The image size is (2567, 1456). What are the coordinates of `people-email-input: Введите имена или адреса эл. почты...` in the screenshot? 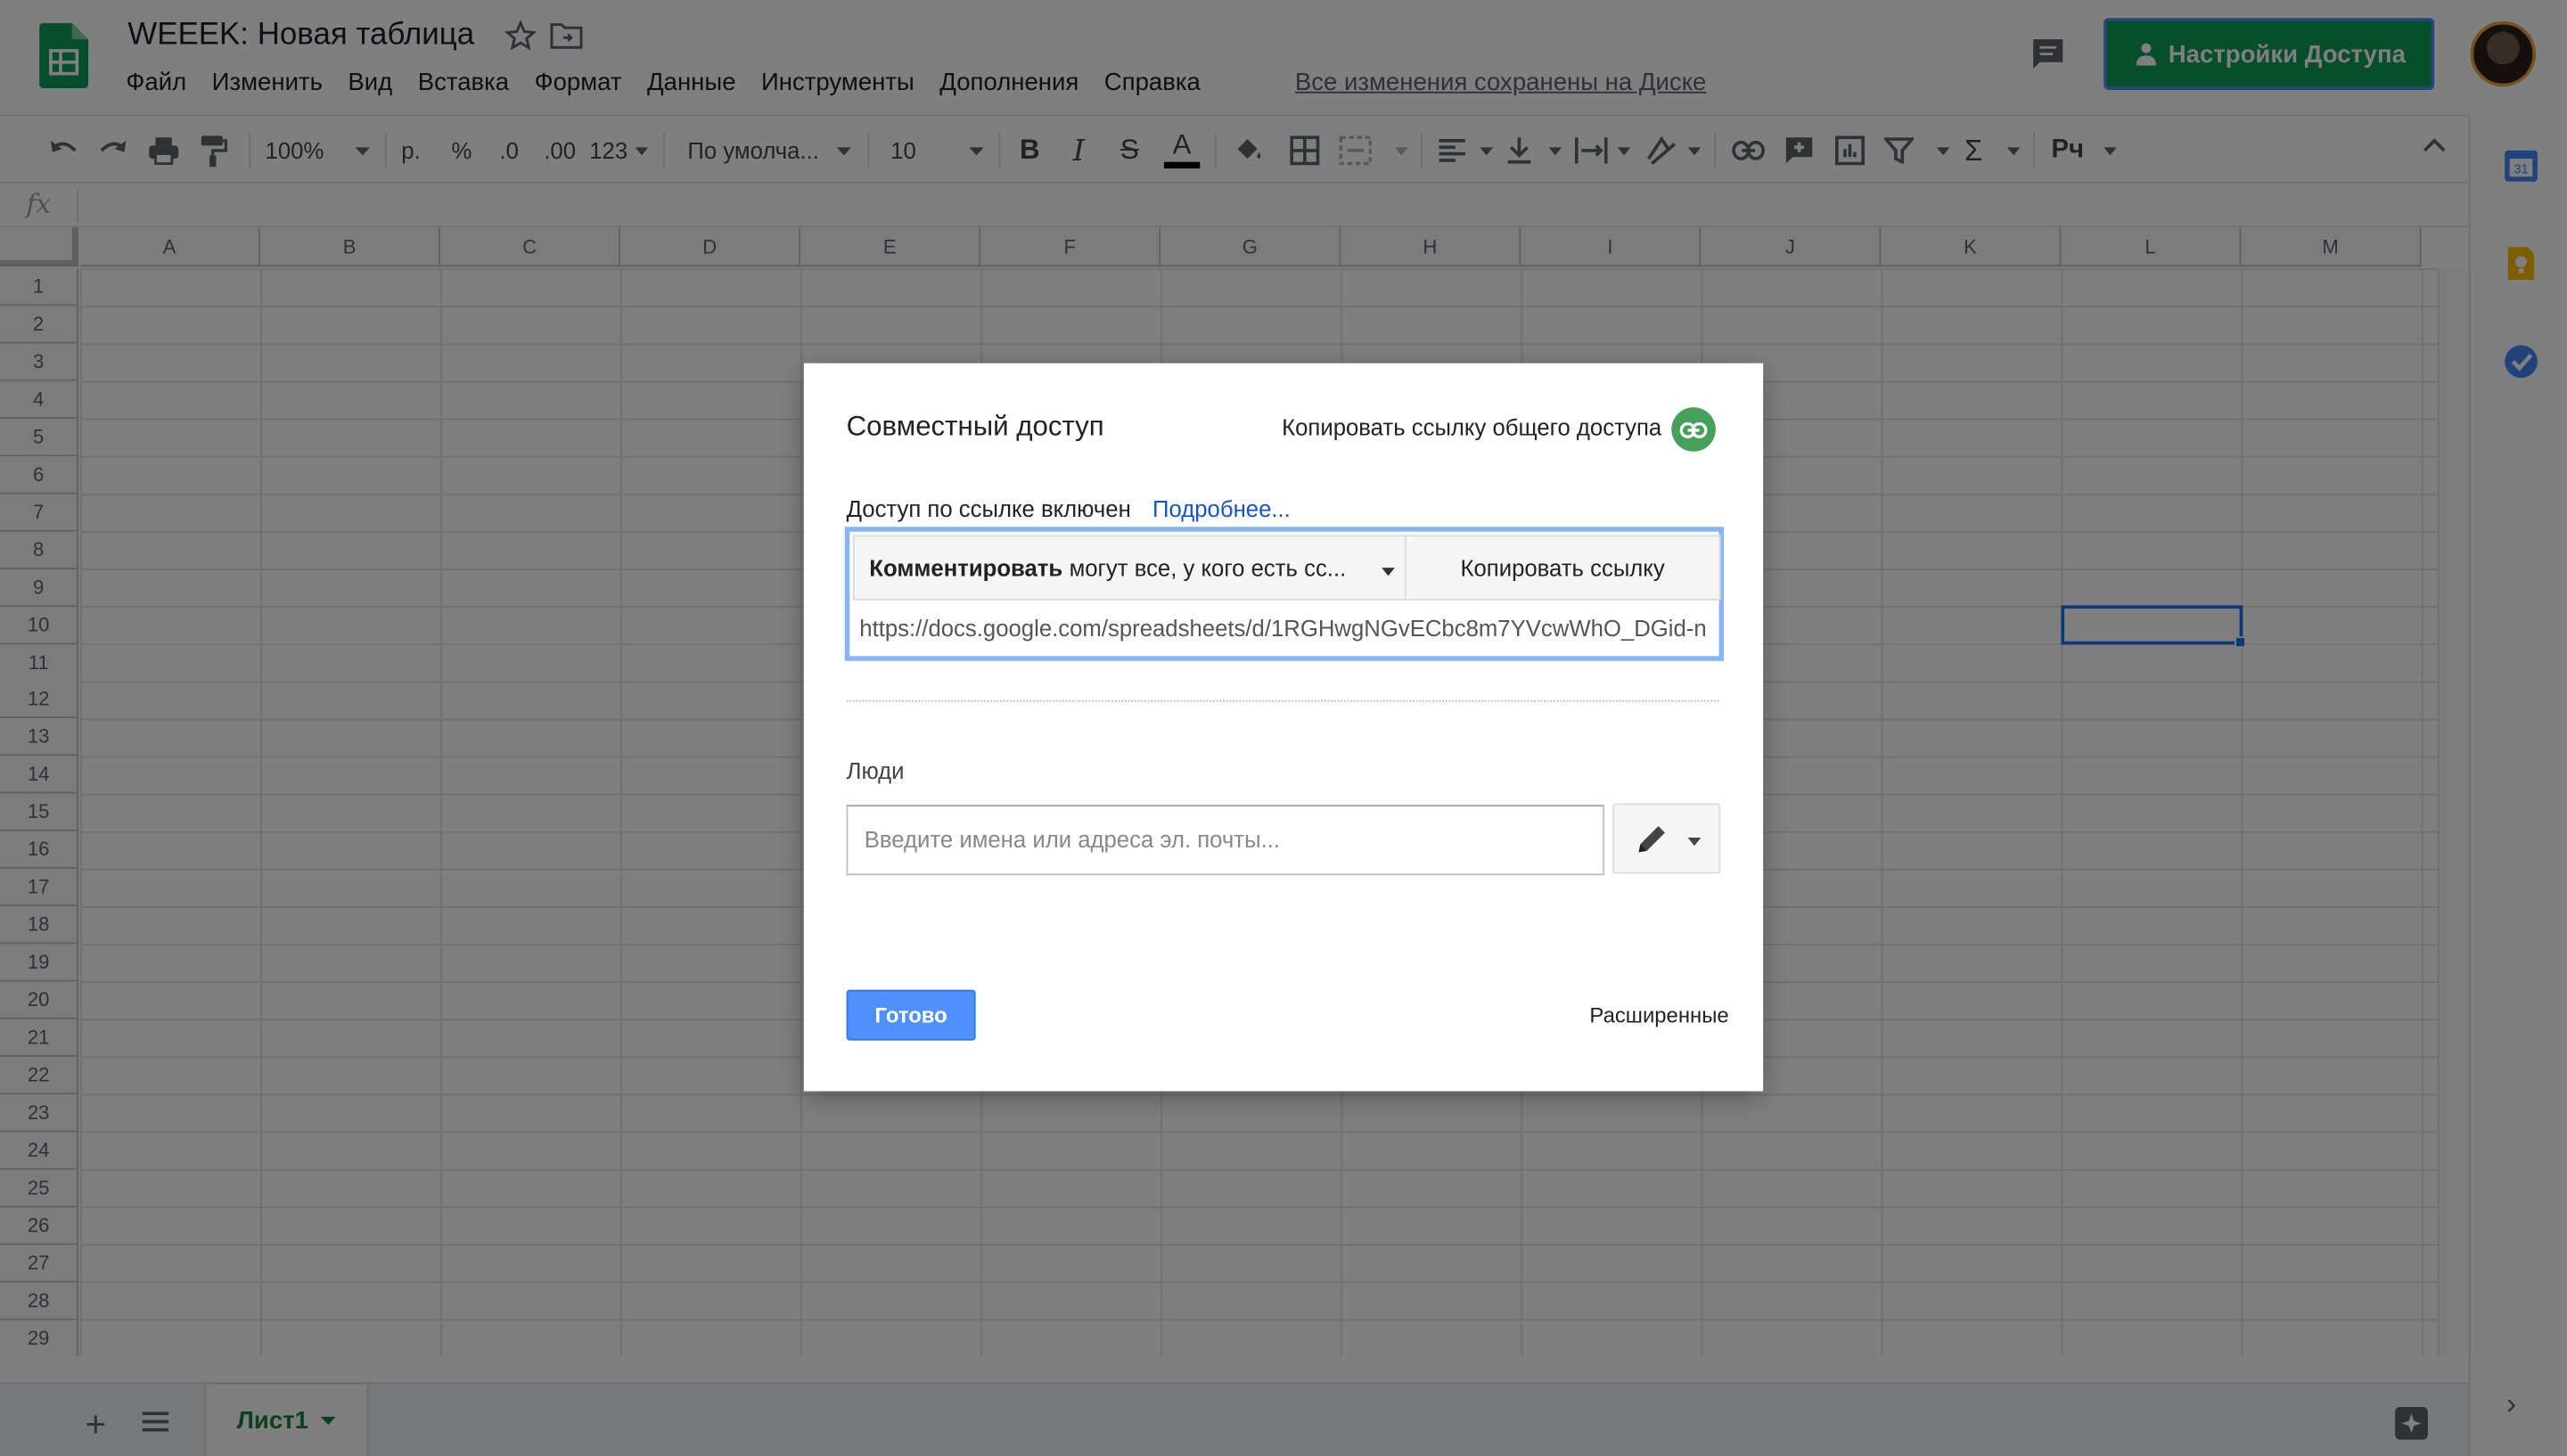 It's located at (1225, 841).